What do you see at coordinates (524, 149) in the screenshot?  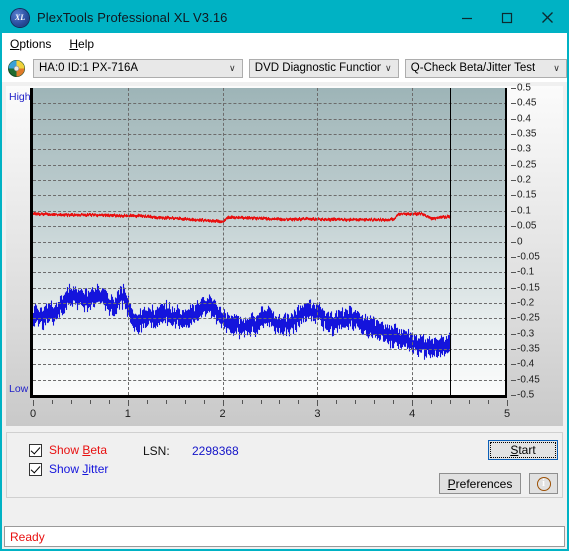 I see `y-axis-tick-label: 0.3` at bounding box center [524, 149].